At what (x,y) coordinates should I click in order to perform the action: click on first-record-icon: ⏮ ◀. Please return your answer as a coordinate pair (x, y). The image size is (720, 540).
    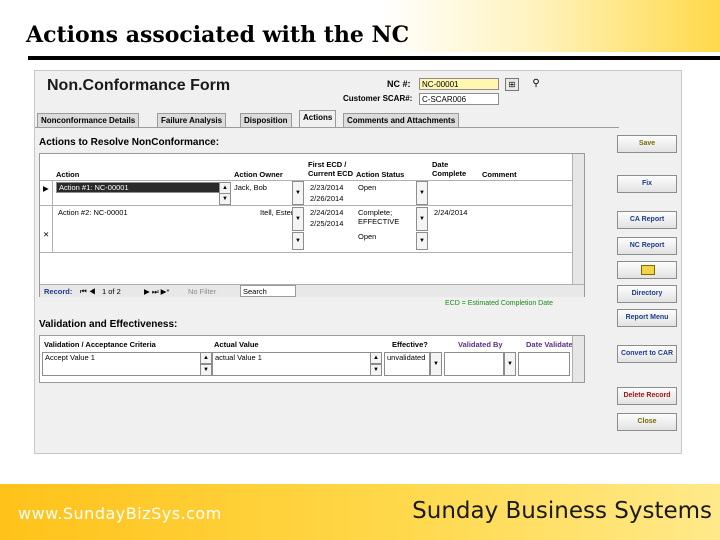
    Looking at the image, I should click on (88, 291).